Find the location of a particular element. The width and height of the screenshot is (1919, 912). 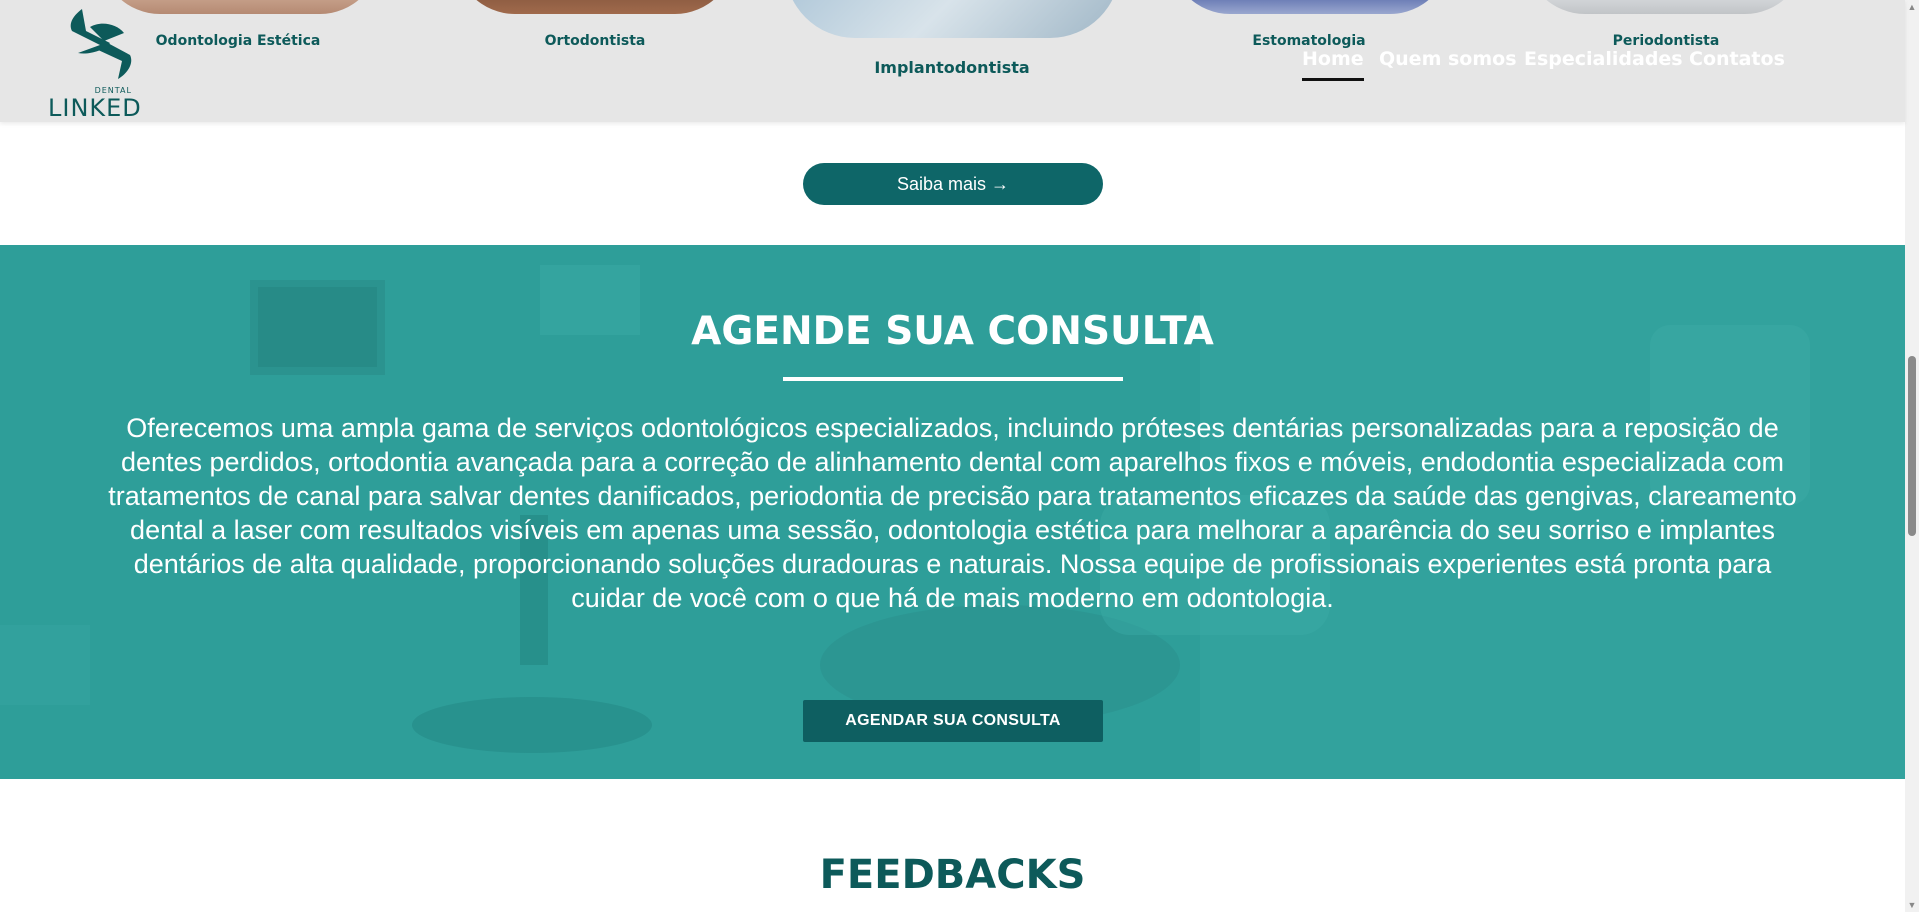

feedbacks-title: FEEDBACKS is located at coordinates (952, 875).